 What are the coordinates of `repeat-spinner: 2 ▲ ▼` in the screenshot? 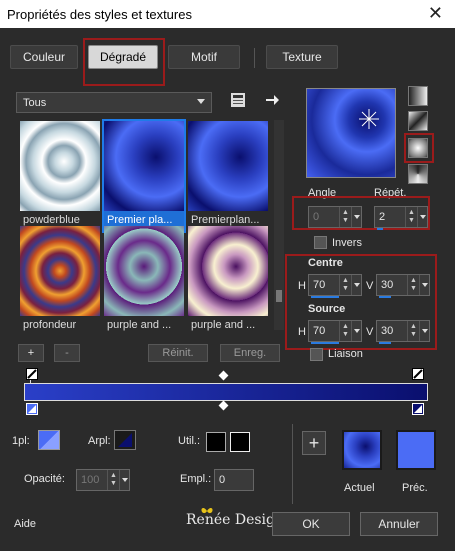 It's located at (401, 218).